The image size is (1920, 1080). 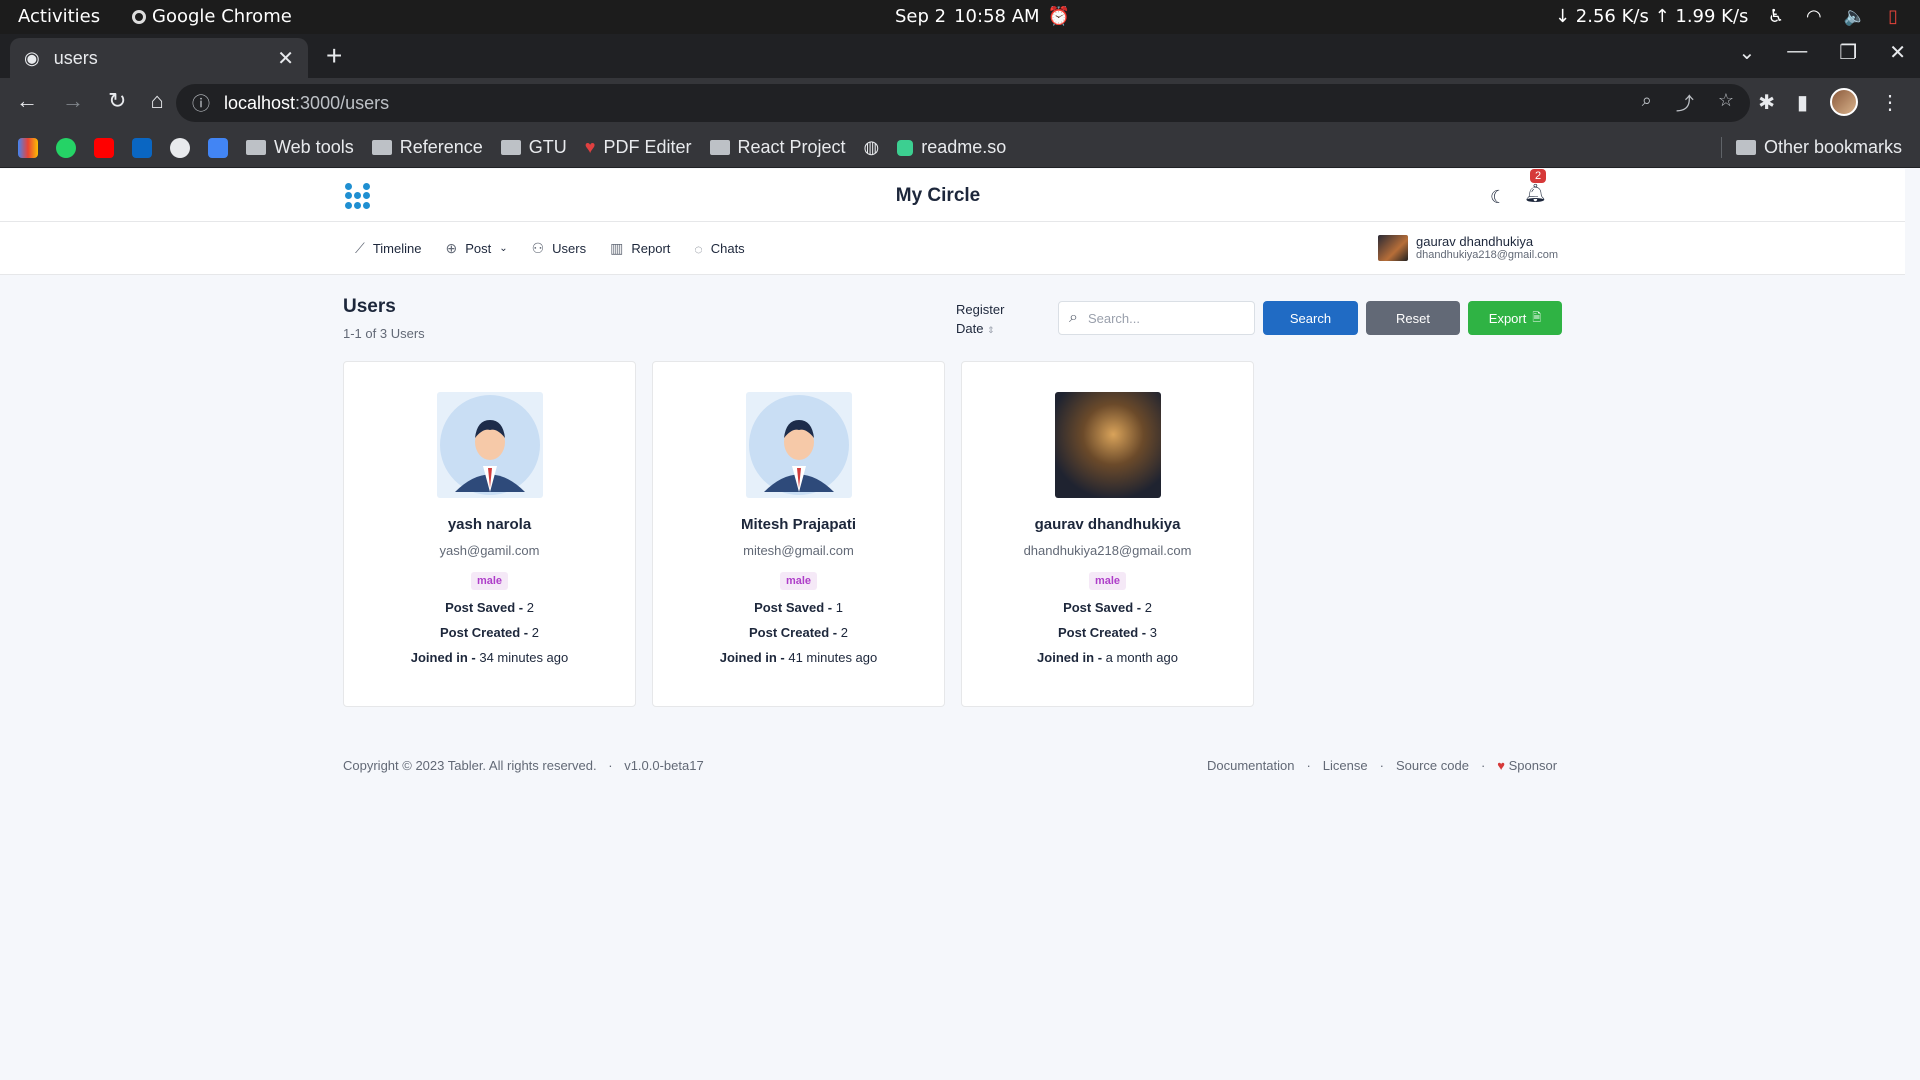 I want to click on nav-timeline: ⟋ Timeline, so click(x=388, y=248).